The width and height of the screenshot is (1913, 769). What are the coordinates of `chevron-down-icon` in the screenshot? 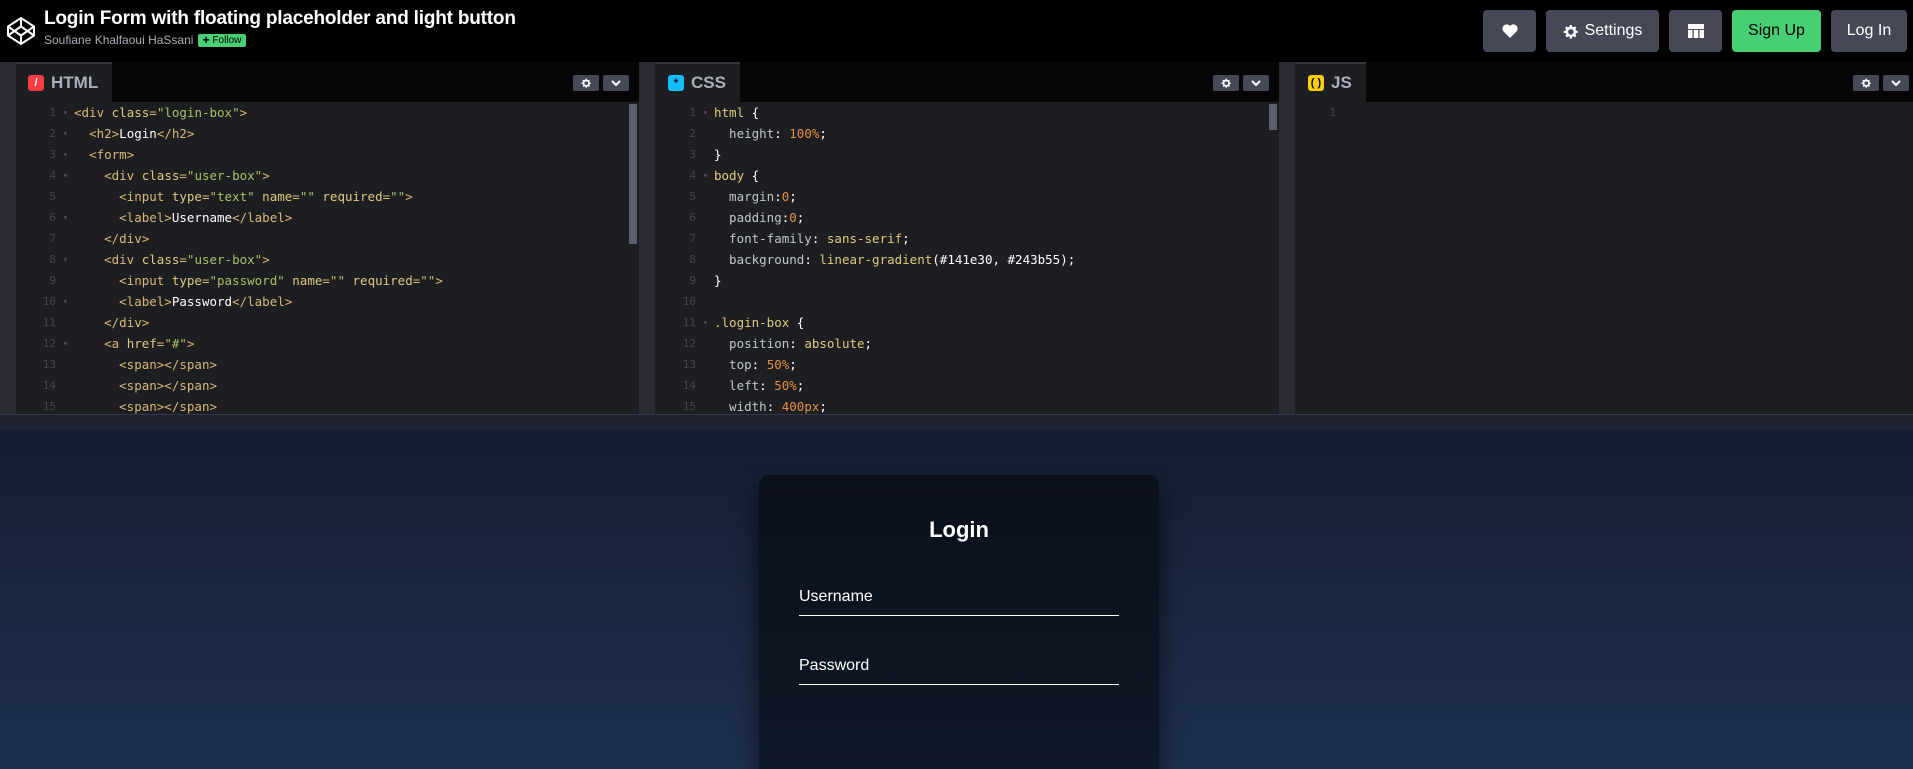 It's located at (616, 82).